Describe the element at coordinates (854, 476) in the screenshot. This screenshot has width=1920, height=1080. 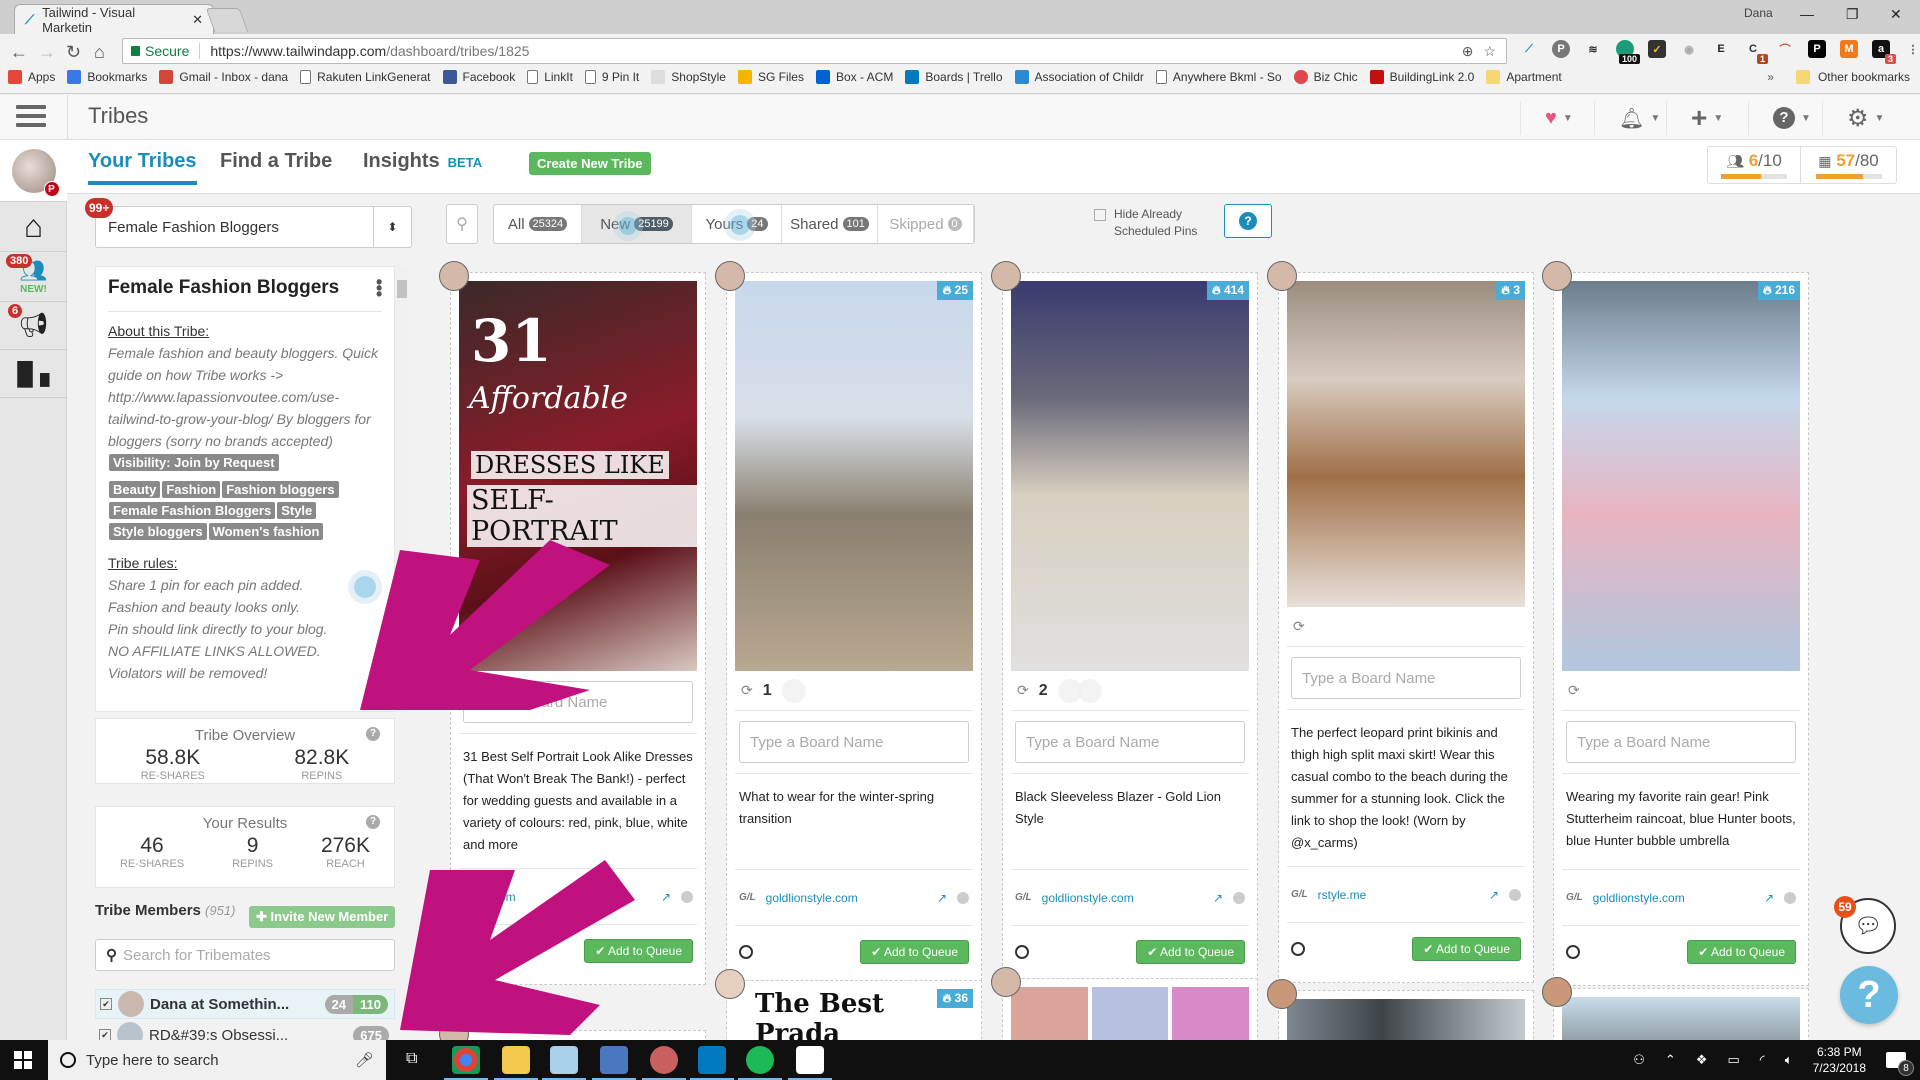
I see `pin-image: 🔥︎ 25` at that location.